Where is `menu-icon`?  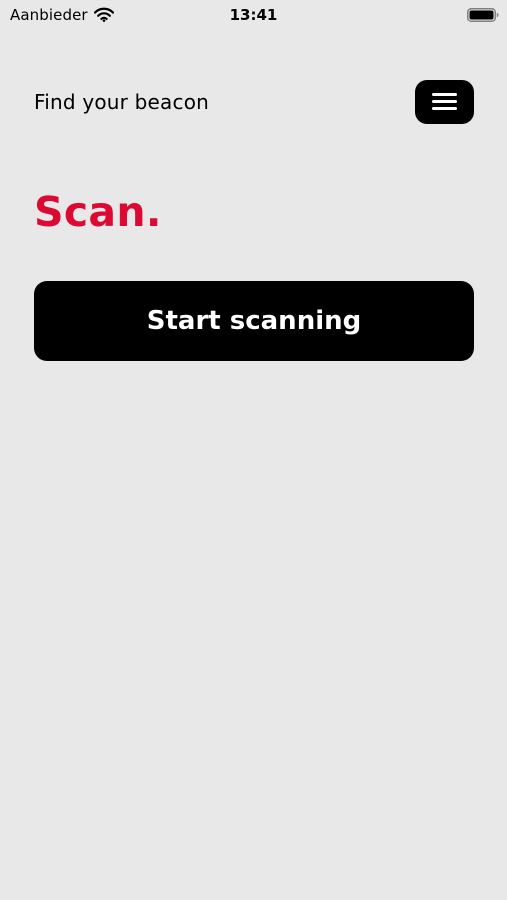 menu-icon is located at coordinates (444, 102).